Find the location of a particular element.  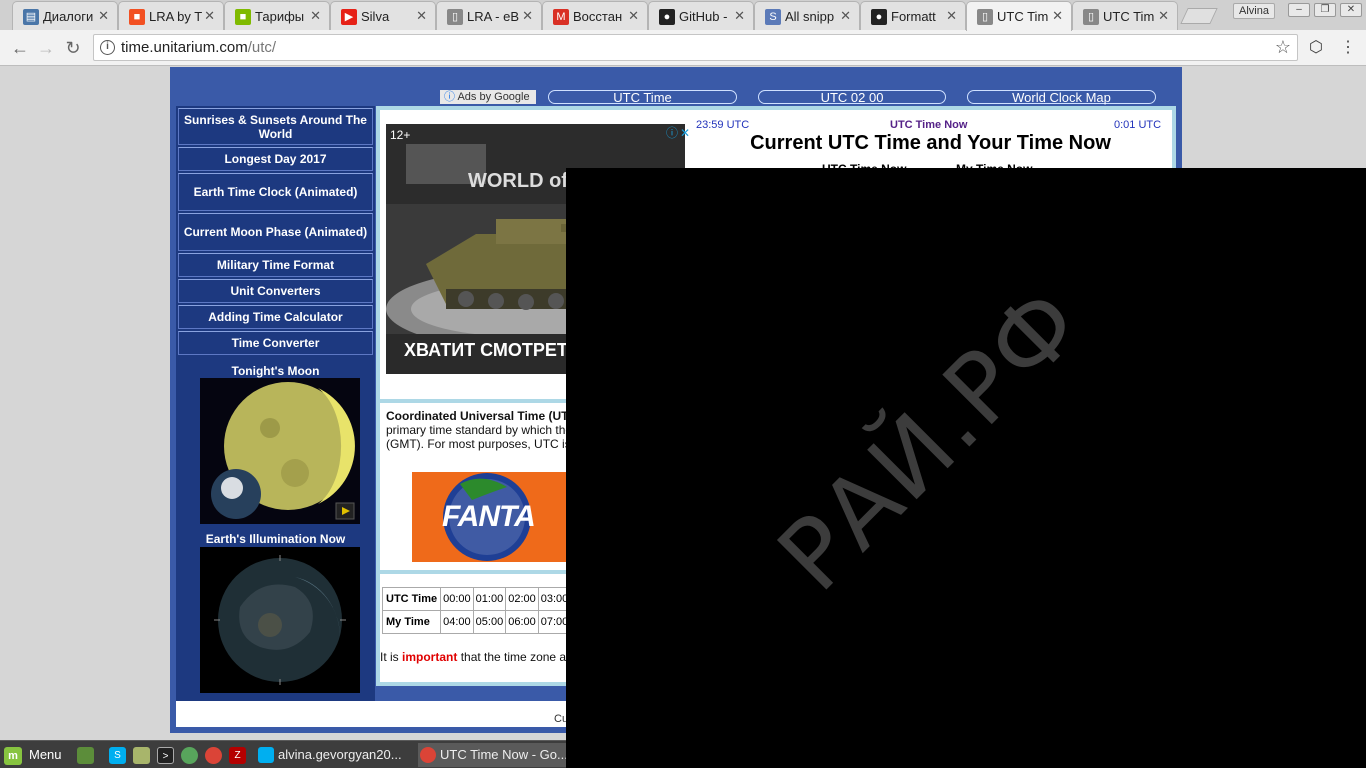

table-row: UTC Time 00:00 01:00 02:00 03:00 04 is located at coordinates (485, 599).